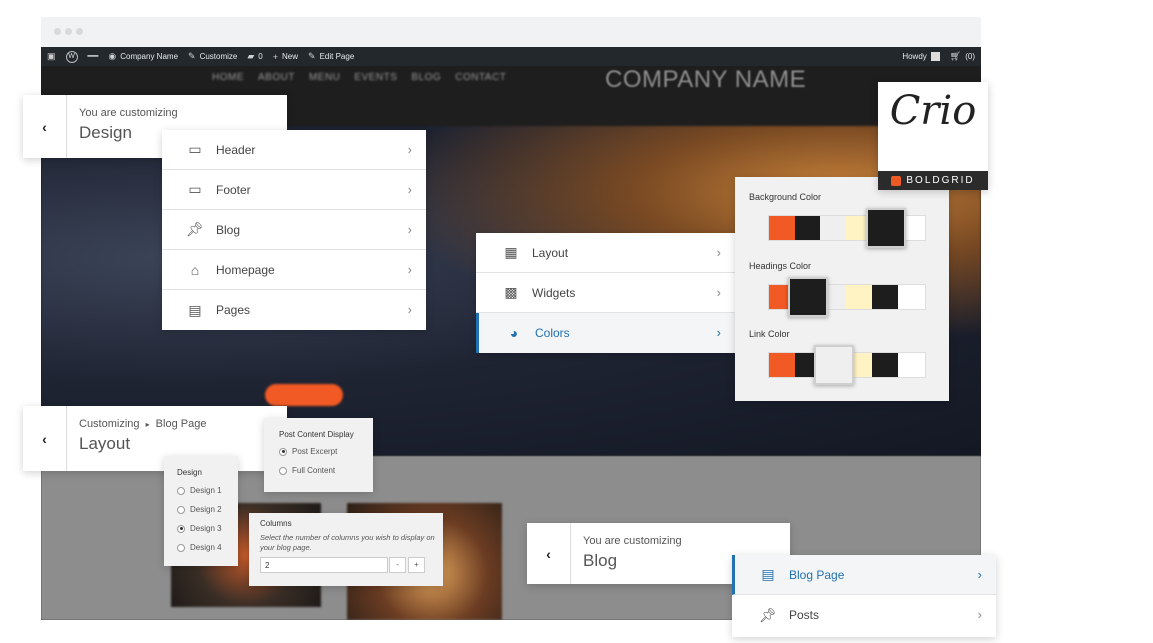 The width and height of the screenshot is (1153, 643). Describe the element at coordinates (554, 292) in the screenshot. I see `menu-item-label: Widgets` at that location.